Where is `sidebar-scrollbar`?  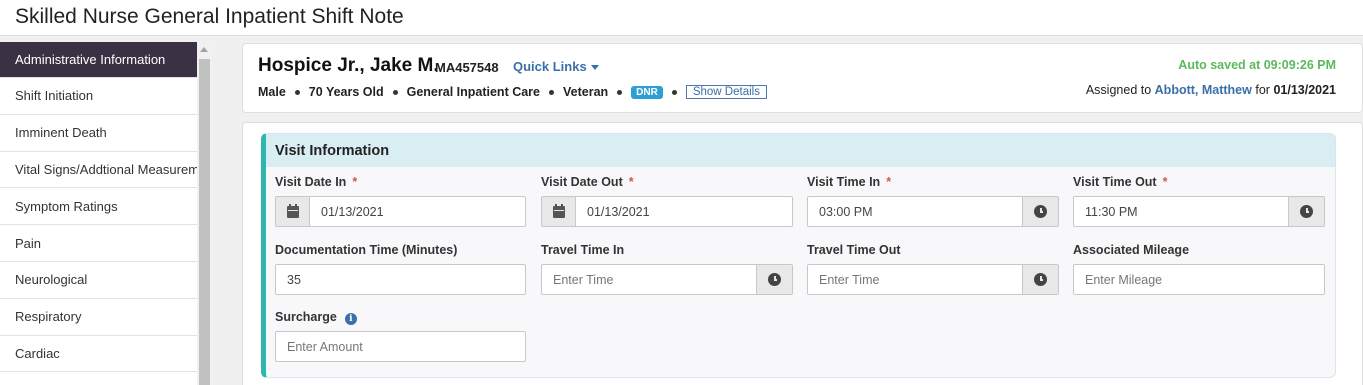 sidebar-scrollbar is located at coordinates (204, 213).